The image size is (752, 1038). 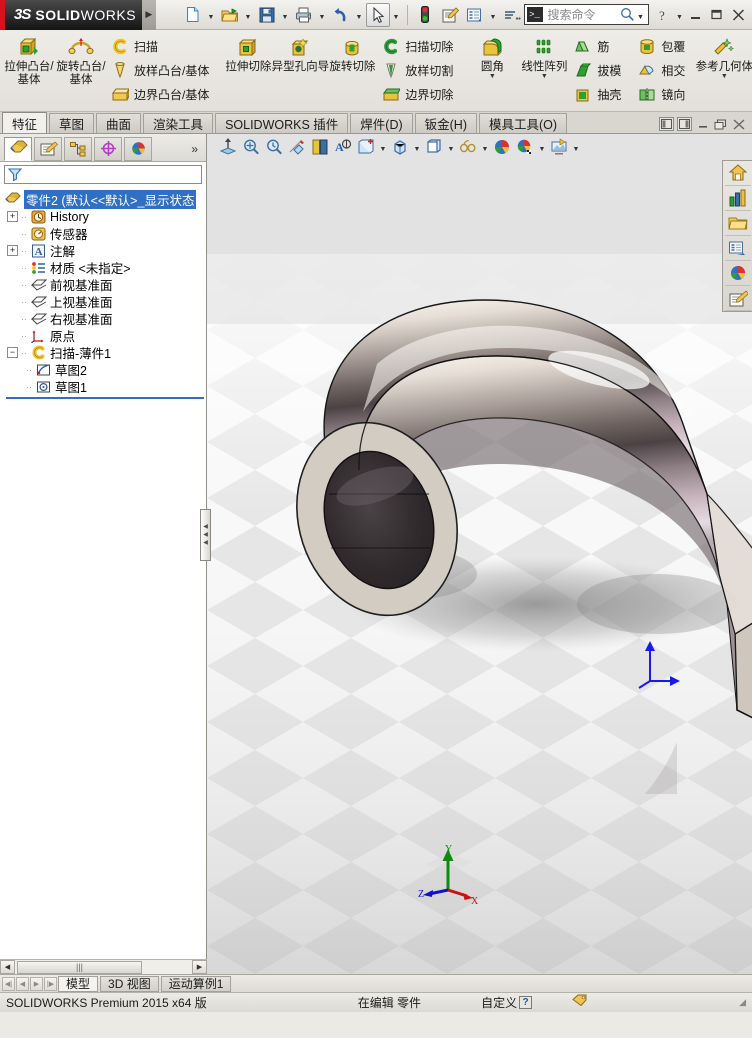 What do you see at coordinates (417, 94) in the screenshot?
I see `boundary-cut-button: 边界切除` at bounding box center [417, 94].